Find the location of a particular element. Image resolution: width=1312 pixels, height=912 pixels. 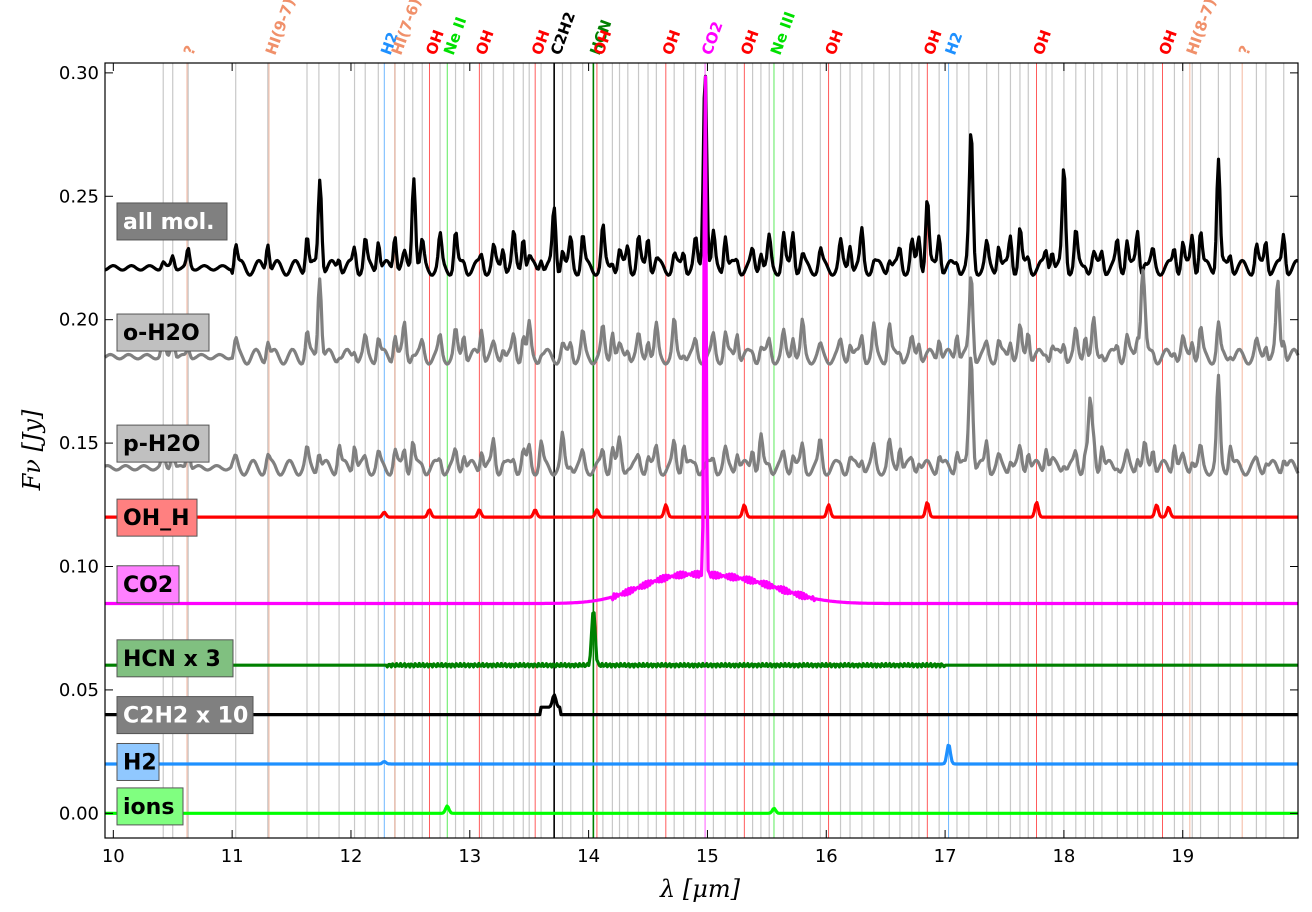

series-label-text: C2H2 x 10 is located at coordinates (185, 716).